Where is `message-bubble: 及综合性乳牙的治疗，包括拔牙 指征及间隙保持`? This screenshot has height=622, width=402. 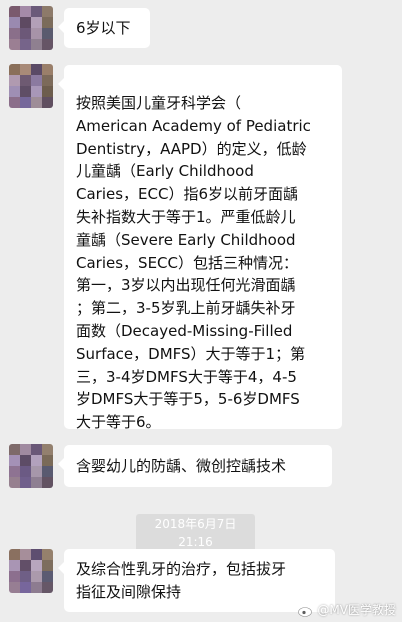
message-bubble: 及综合性乳牙的治疗，包括拔牙 指征及间隙保持 is located at coordinates (196, 580).